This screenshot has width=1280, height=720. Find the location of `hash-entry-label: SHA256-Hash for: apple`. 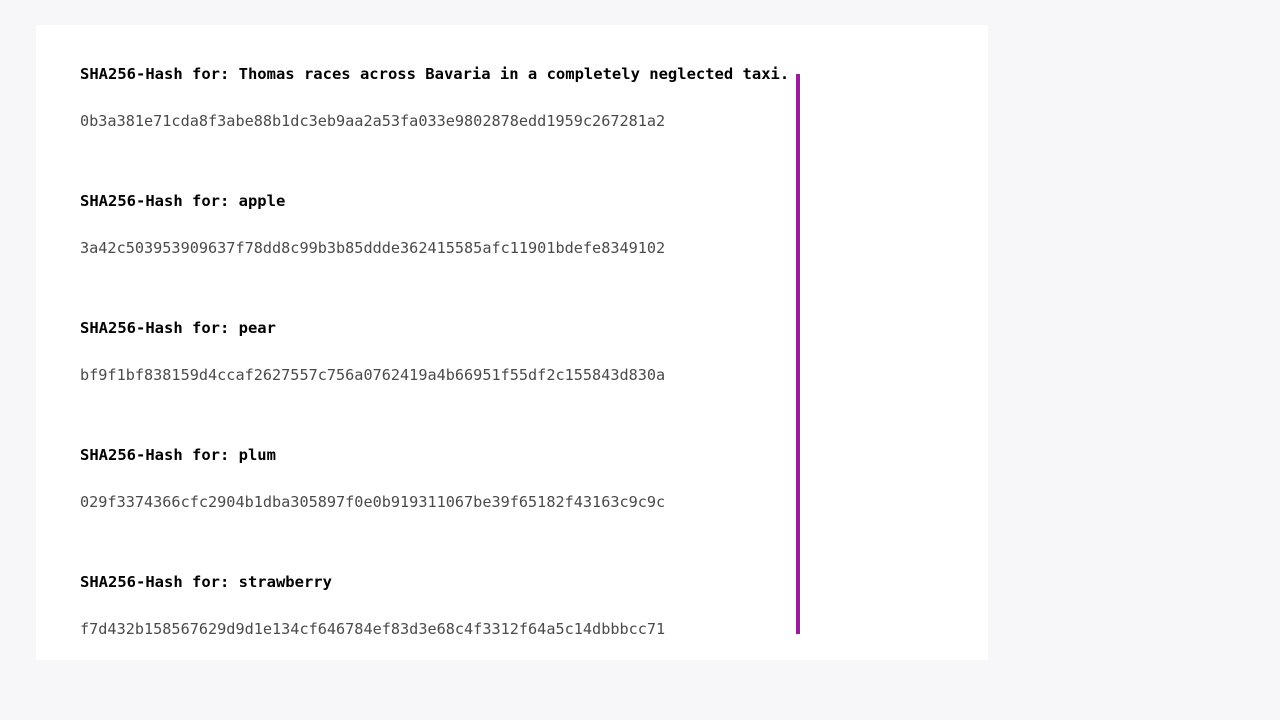

hash-entry-label: SHA256-Hash for: apple is located at coordinates (183, 201).